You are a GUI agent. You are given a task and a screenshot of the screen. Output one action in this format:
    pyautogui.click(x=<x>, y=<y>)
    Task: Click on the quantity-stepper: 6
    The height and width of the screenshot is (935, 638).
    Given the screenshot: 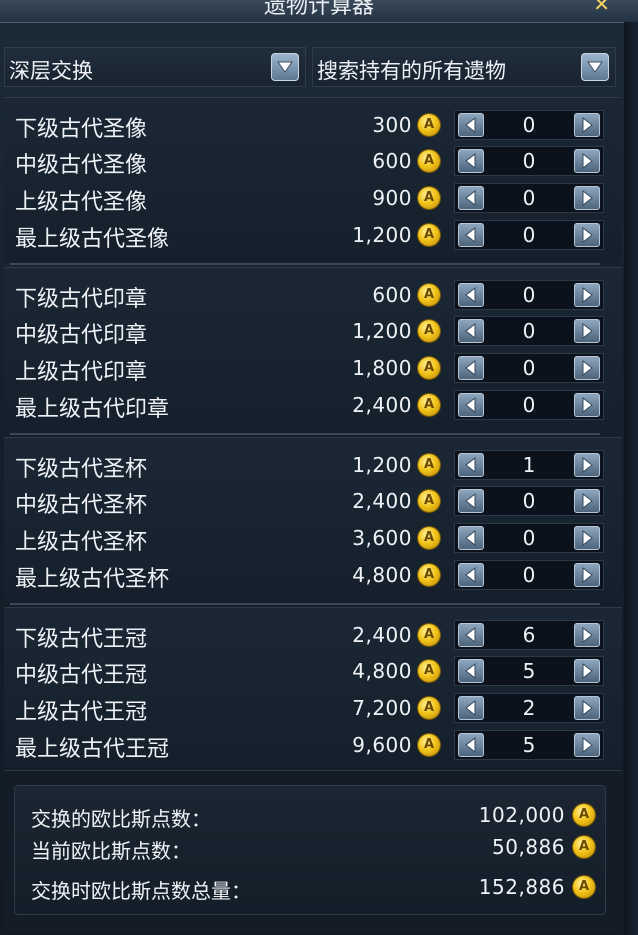 What is the action you would take?
    pyautogui.click(x=529, y=635)
    